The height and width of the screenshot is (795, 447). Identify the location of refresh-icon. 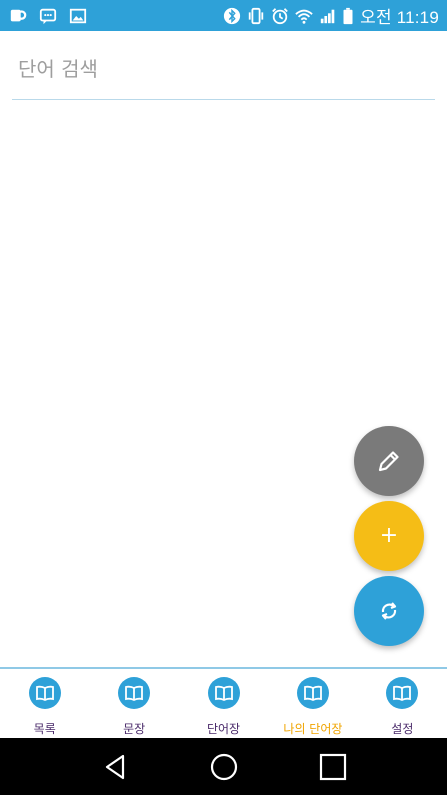
(389, 611).